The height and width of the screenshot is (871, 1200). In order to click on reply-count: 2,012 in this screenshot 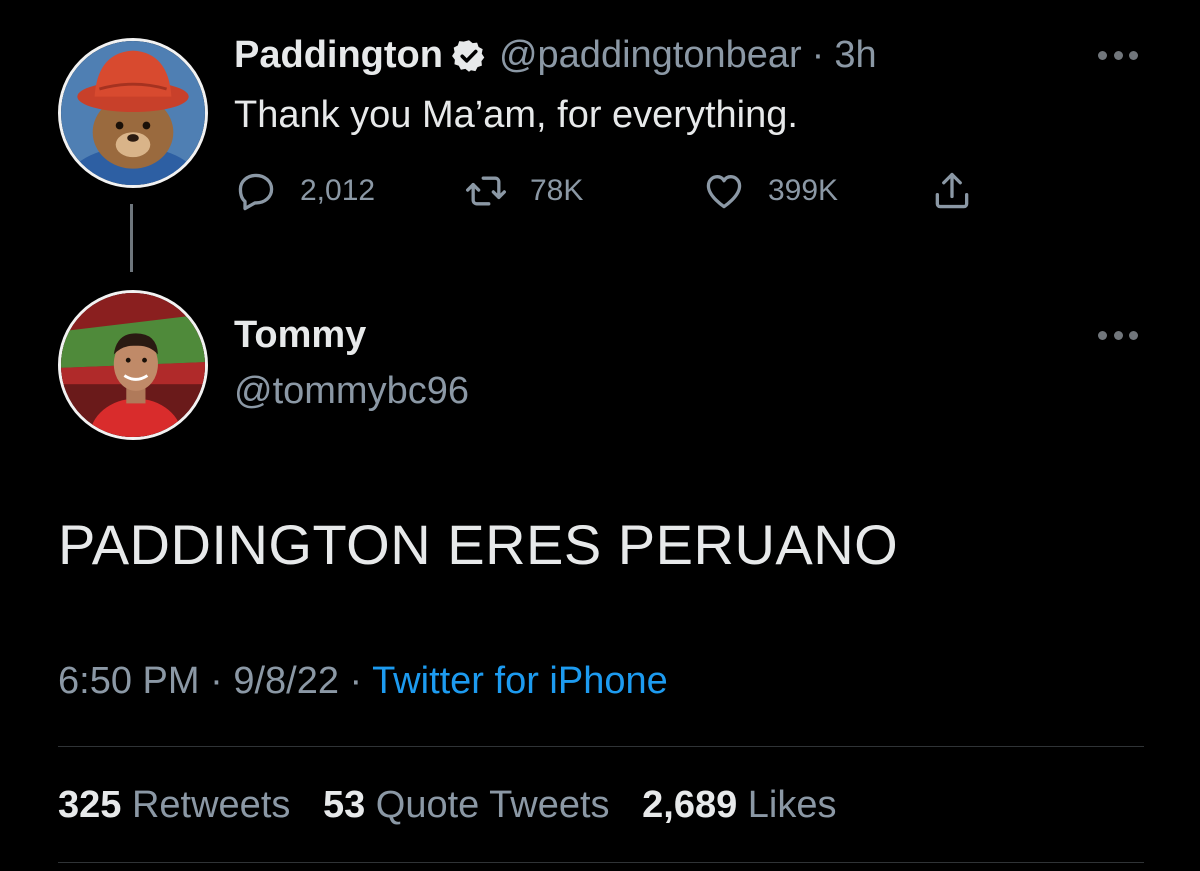, I will do `click(338, 190)`.